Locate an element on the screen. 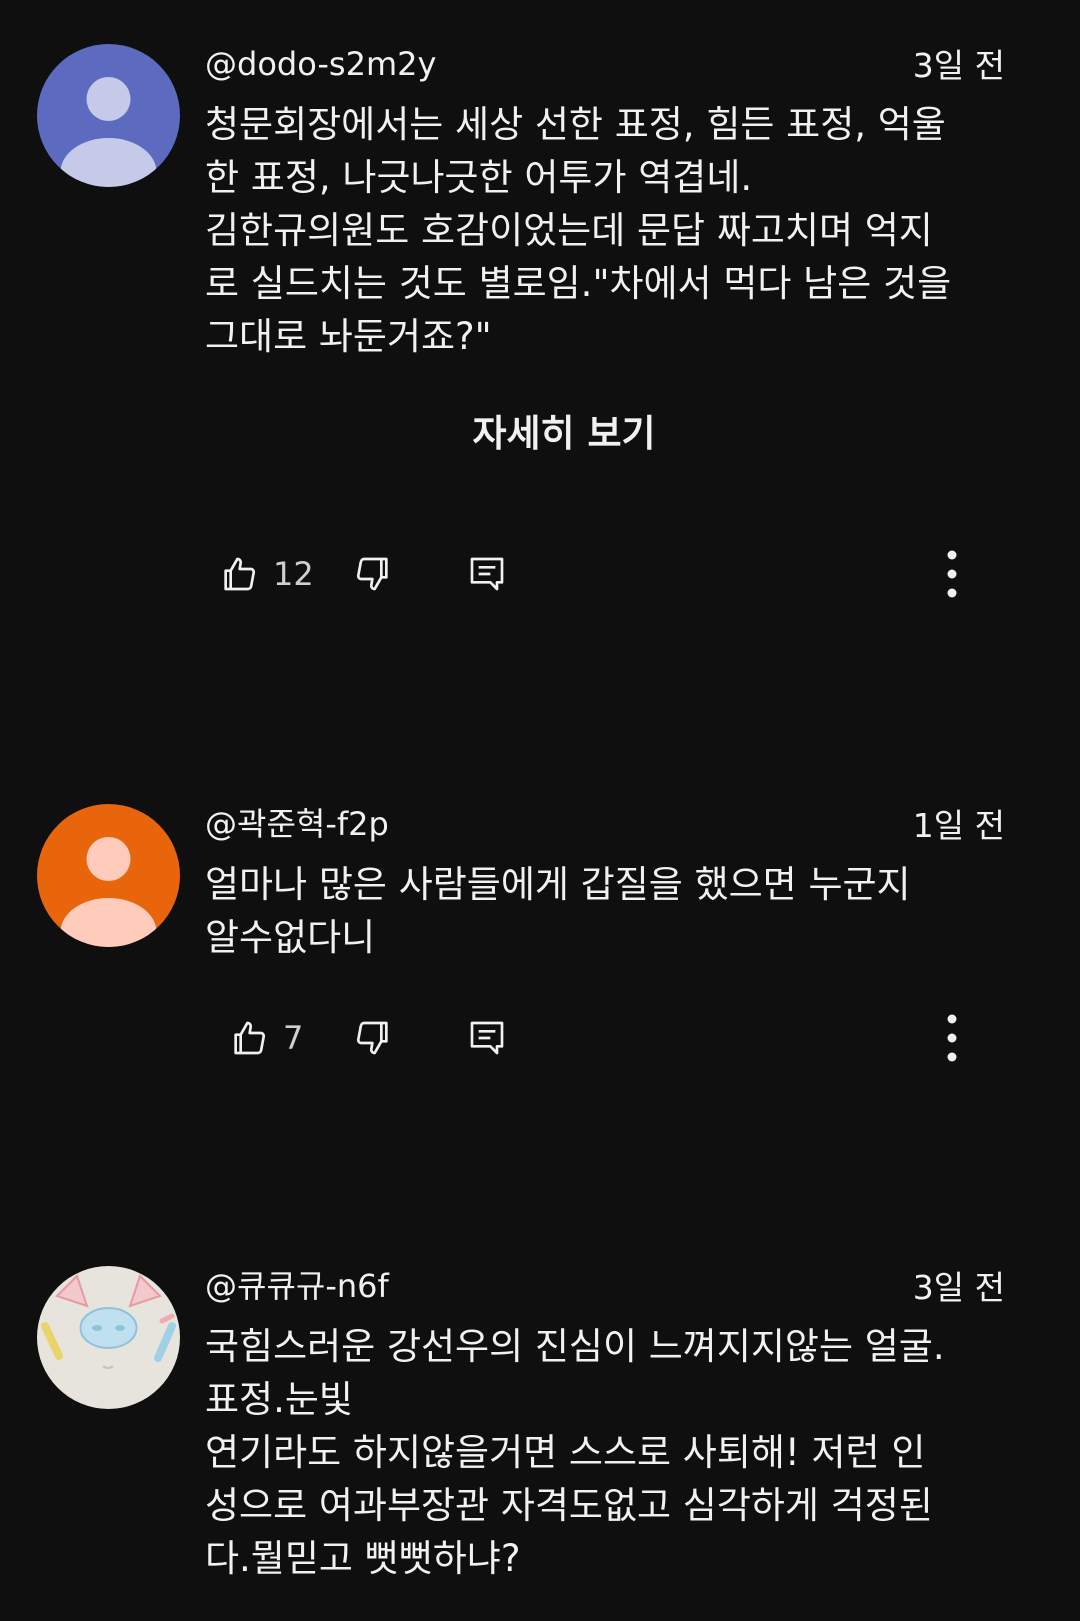 This screenshot has height=1621, width=1080. comment-line: 다.뭘믿고 뻣뻣하냐? is located at coordinates (363, 1558).